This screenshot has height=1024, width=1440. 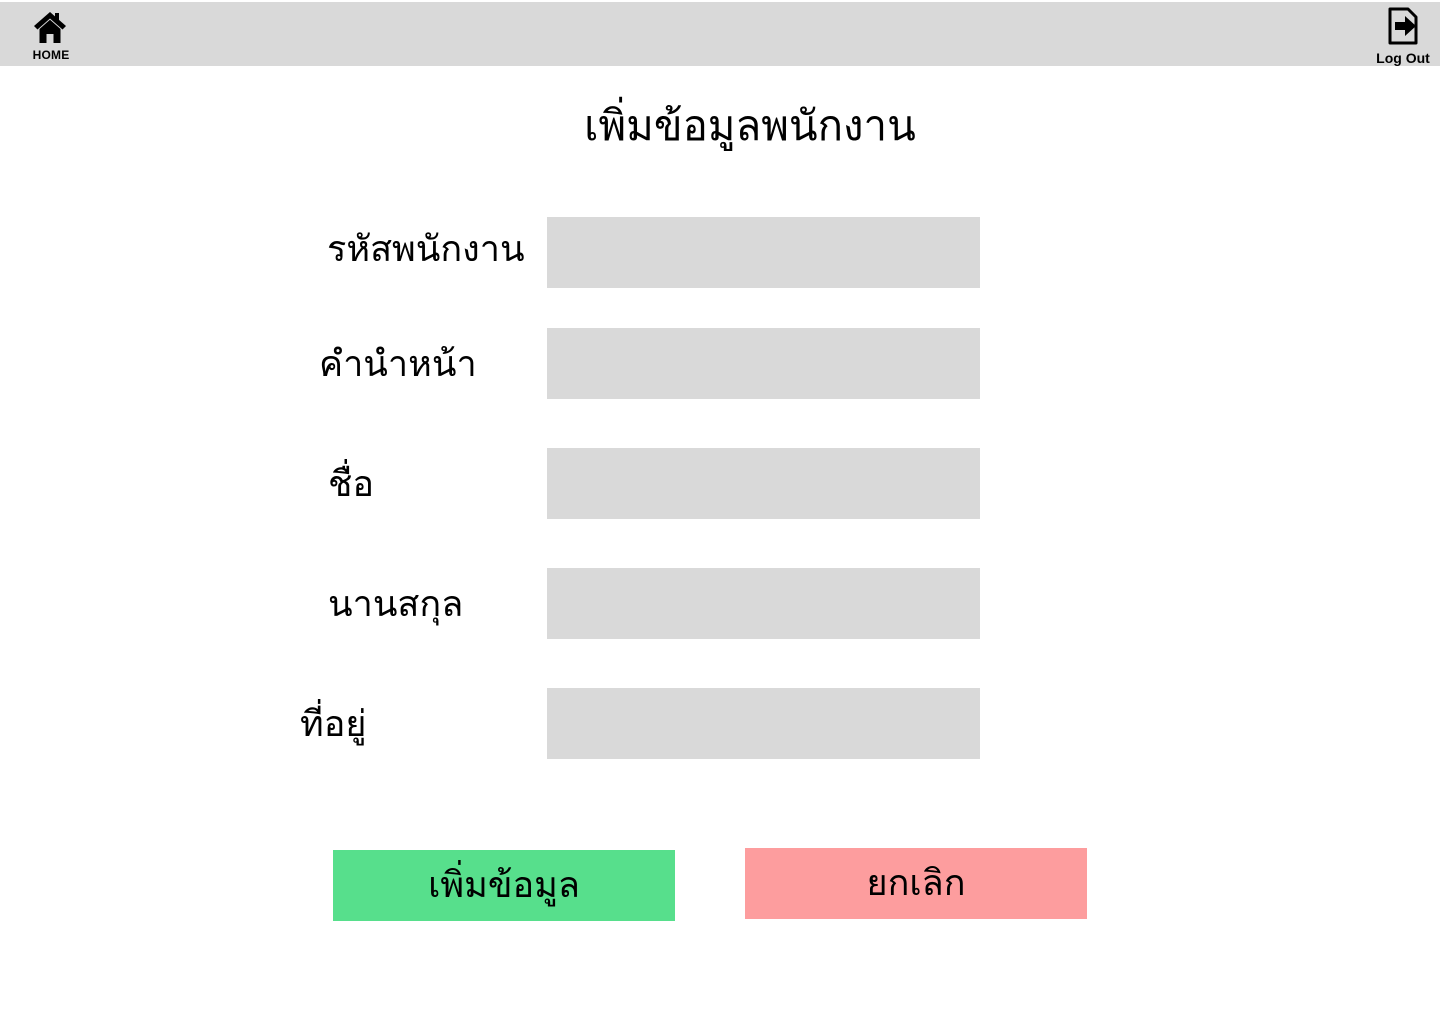 I want to click on cancel-button: ยกเลิก, so click(x=916, y=883).